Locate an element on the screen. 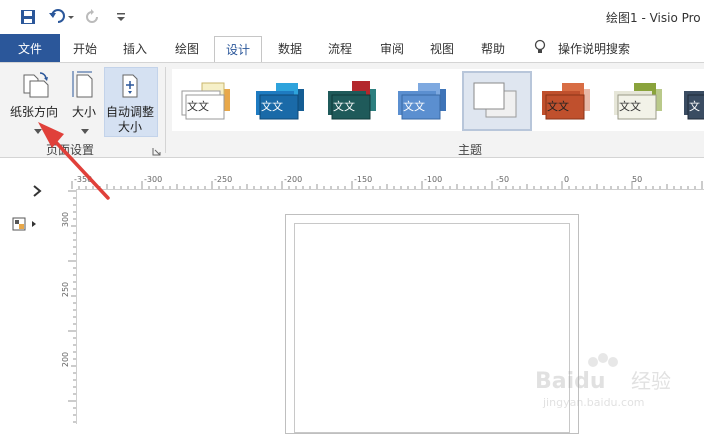 This screenshot has width=704, height=434. watermark-suffix: 经验 is located at coordinates (651, 381).